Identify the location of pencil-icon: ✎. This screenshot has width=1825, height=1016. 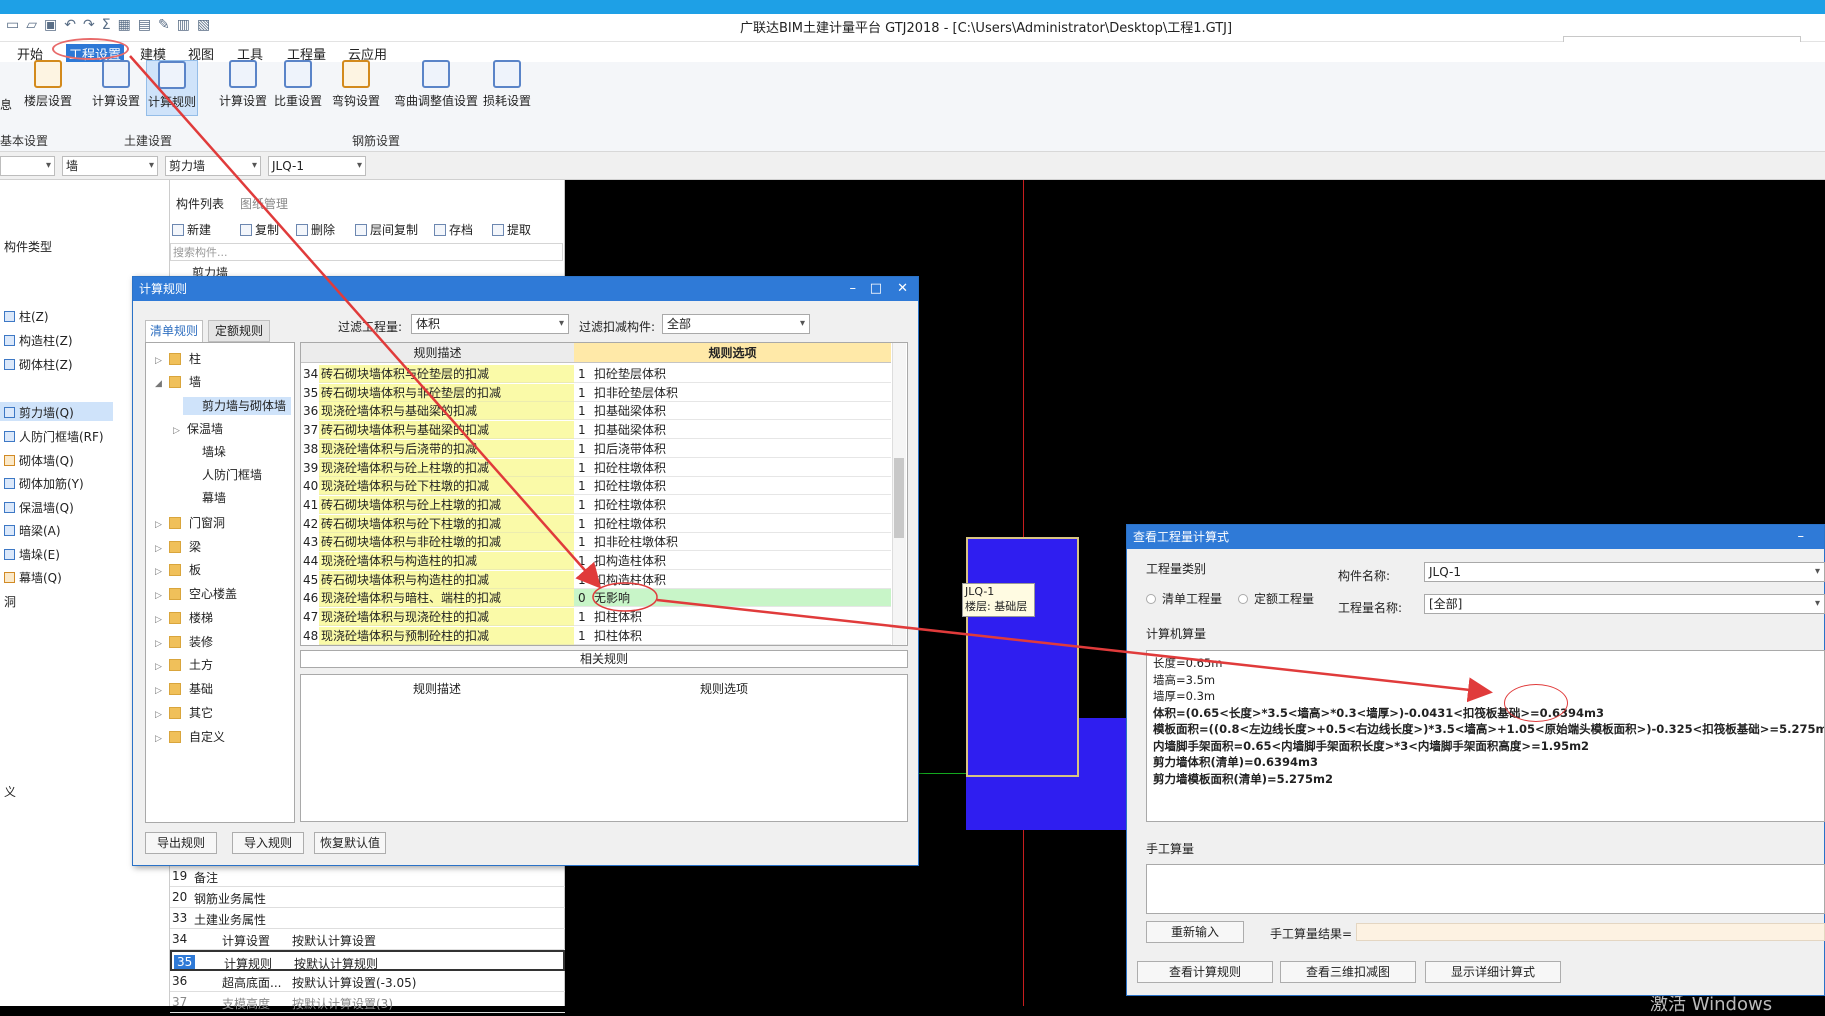
(164, 25).